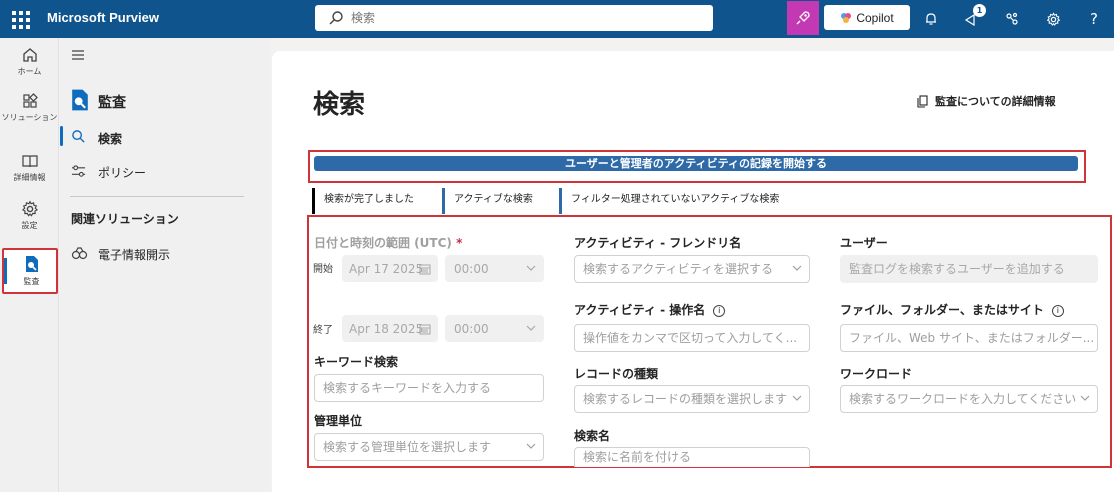  Describe the element at coordinates (864, 243) in the screenshot. I see `users-label: ユーザー` at that location.